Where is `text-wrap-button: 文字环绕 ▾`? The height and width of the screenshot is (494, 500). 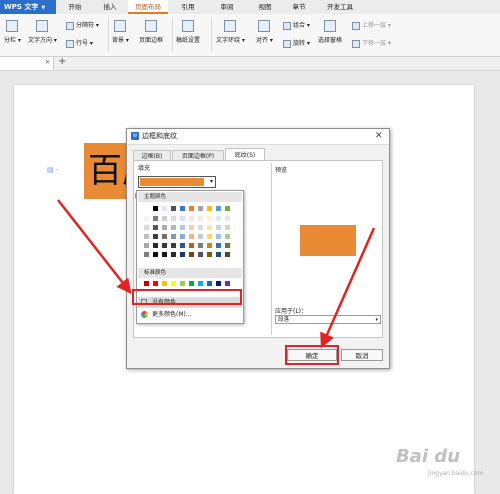 text-wrap-button: 文字环绕 ▾ is located at coordinates (230, 32).